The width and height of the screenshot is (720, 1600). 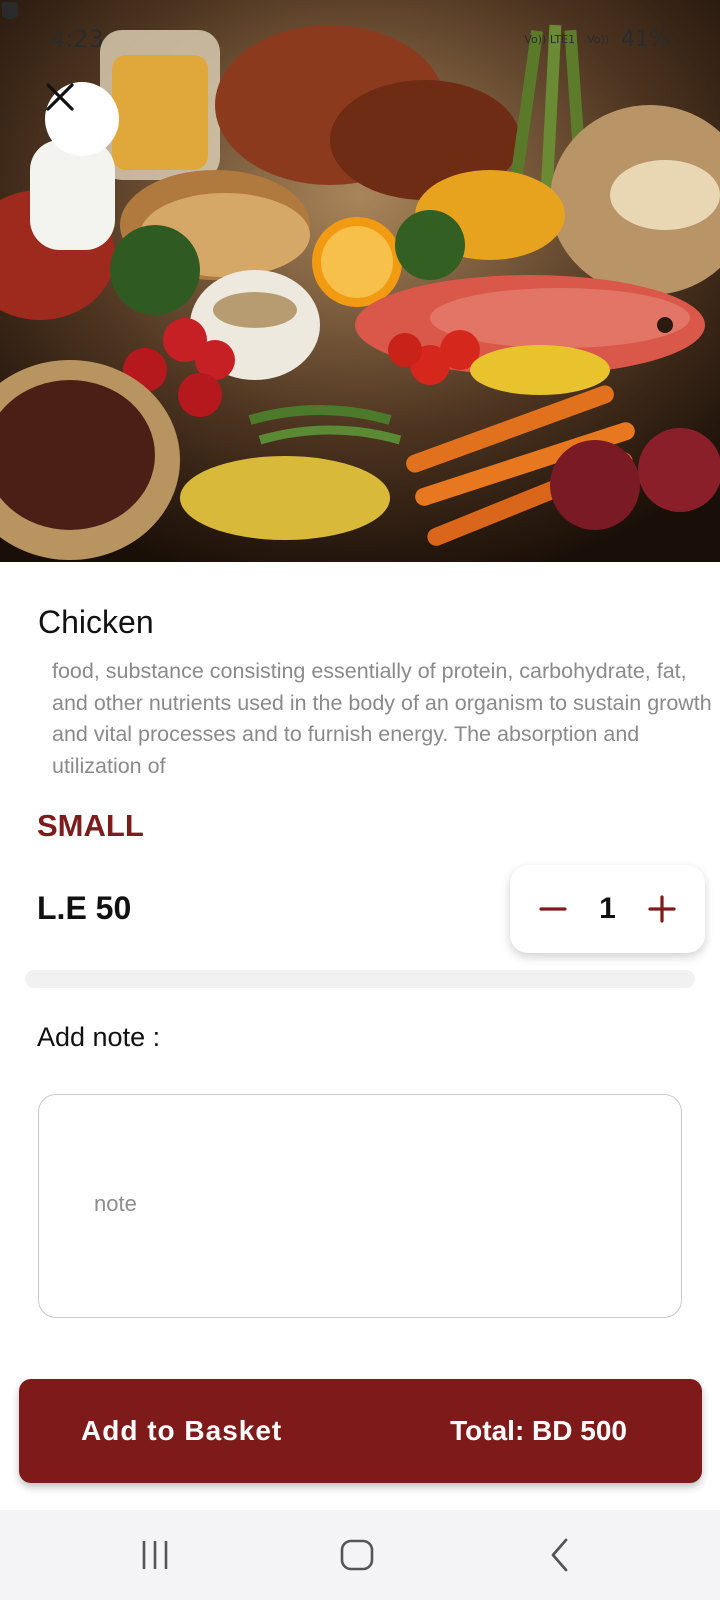 I want to click on recents-icon, so click(x=155, y=1555).